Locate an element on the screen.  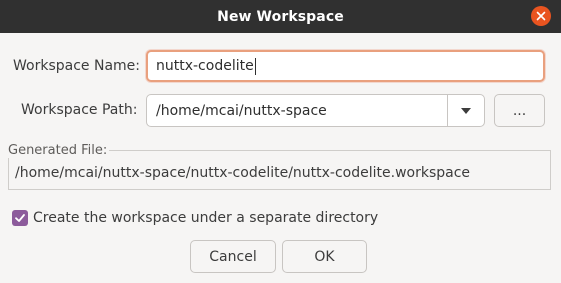
workspace-path-label: Workspace Path: is located at coordinates (79, 110).